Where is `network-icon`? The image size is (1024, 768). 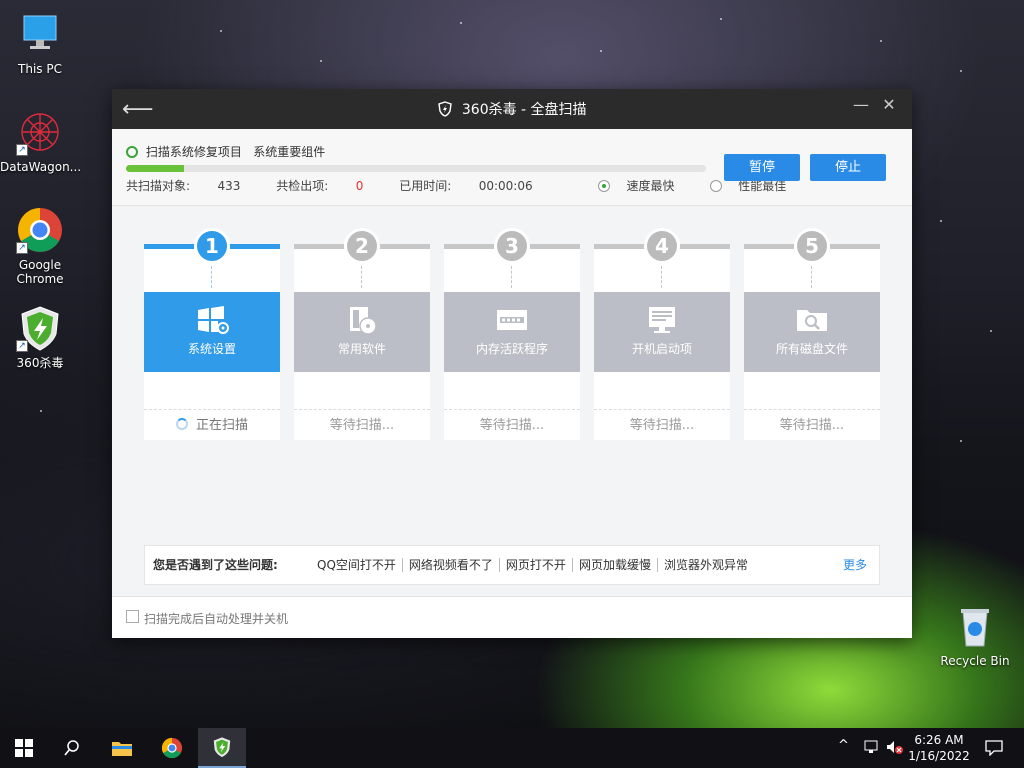 network-icon is located at coordinates (872, 747).